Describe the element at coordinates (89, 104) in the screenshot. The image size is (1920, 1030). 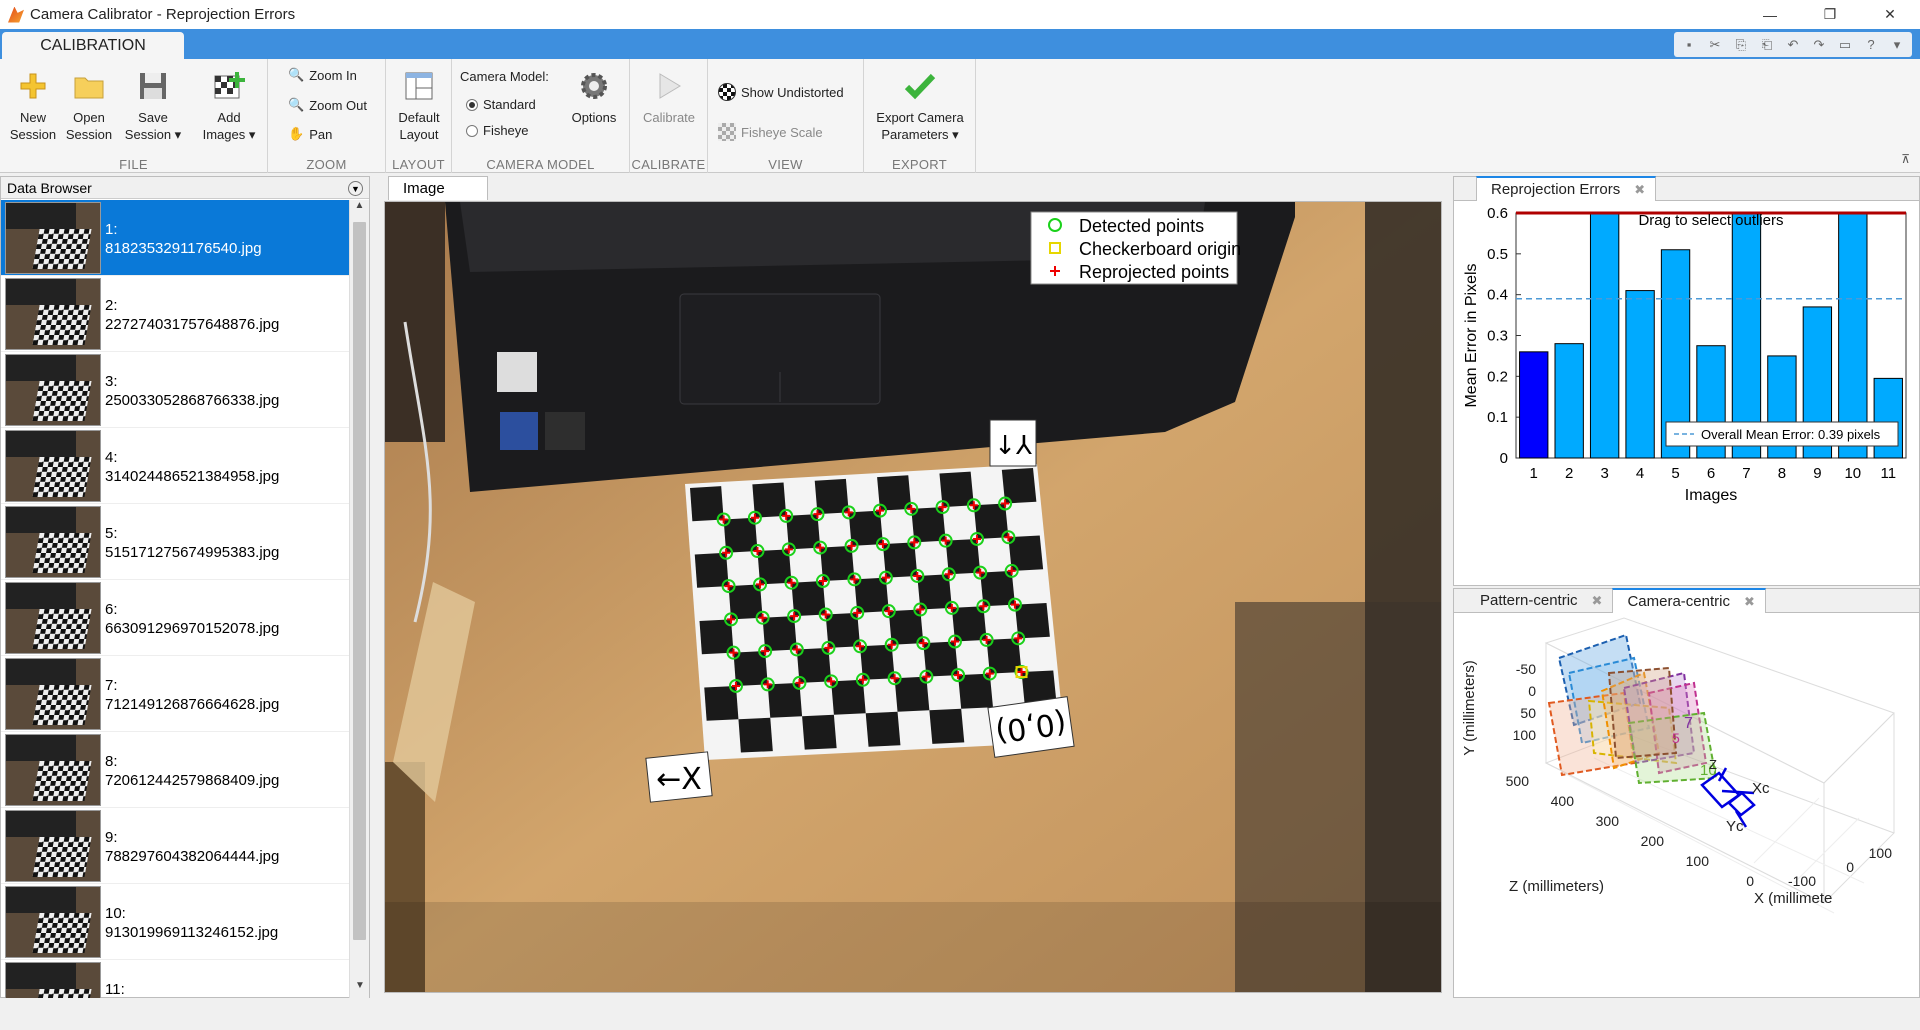
I see `open-session-button: Open Session` at that location.